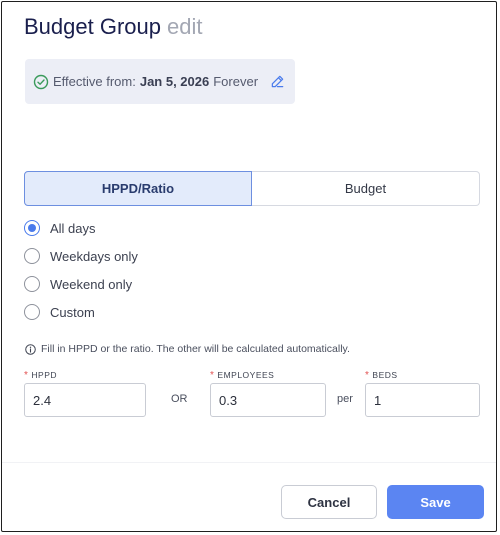 Image resolution: width=500 pixels, height=535 pixels. What do you see at coordinates (345, 399) in the screenshot?
I see `per-separator: per` at bounding box center [345, 399].